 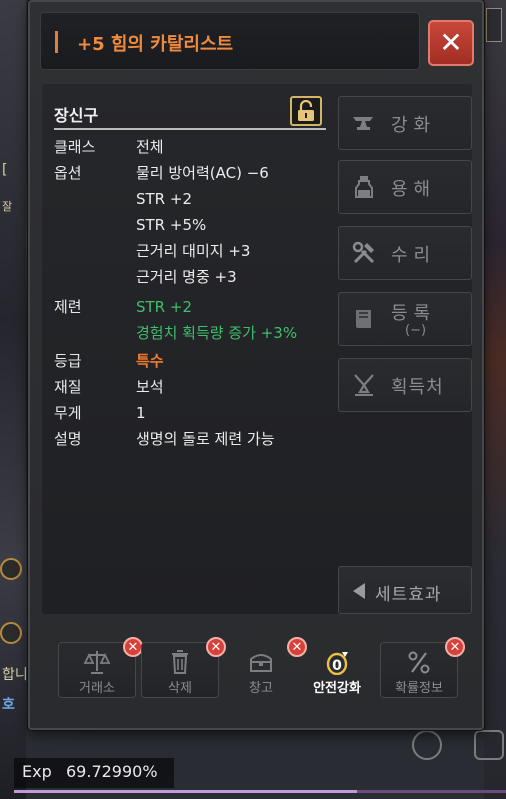 What do you see at coordinates (414, 255) in the screenshot?
I see `repair-label: 수리` at bounding box center [414, 255].